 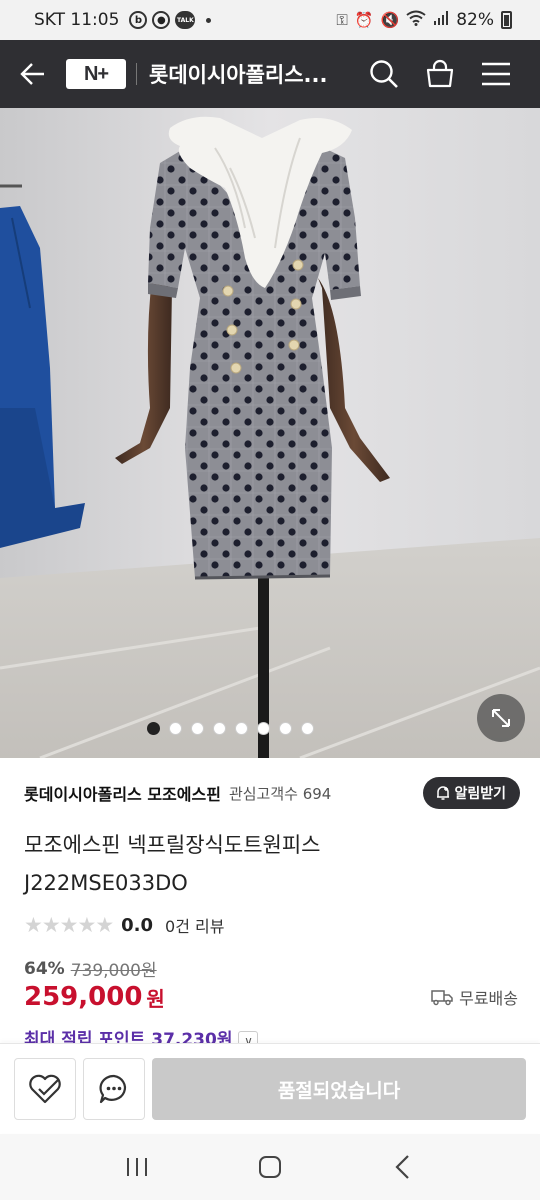 I want to click on search-button, so click(x=384, y=74).